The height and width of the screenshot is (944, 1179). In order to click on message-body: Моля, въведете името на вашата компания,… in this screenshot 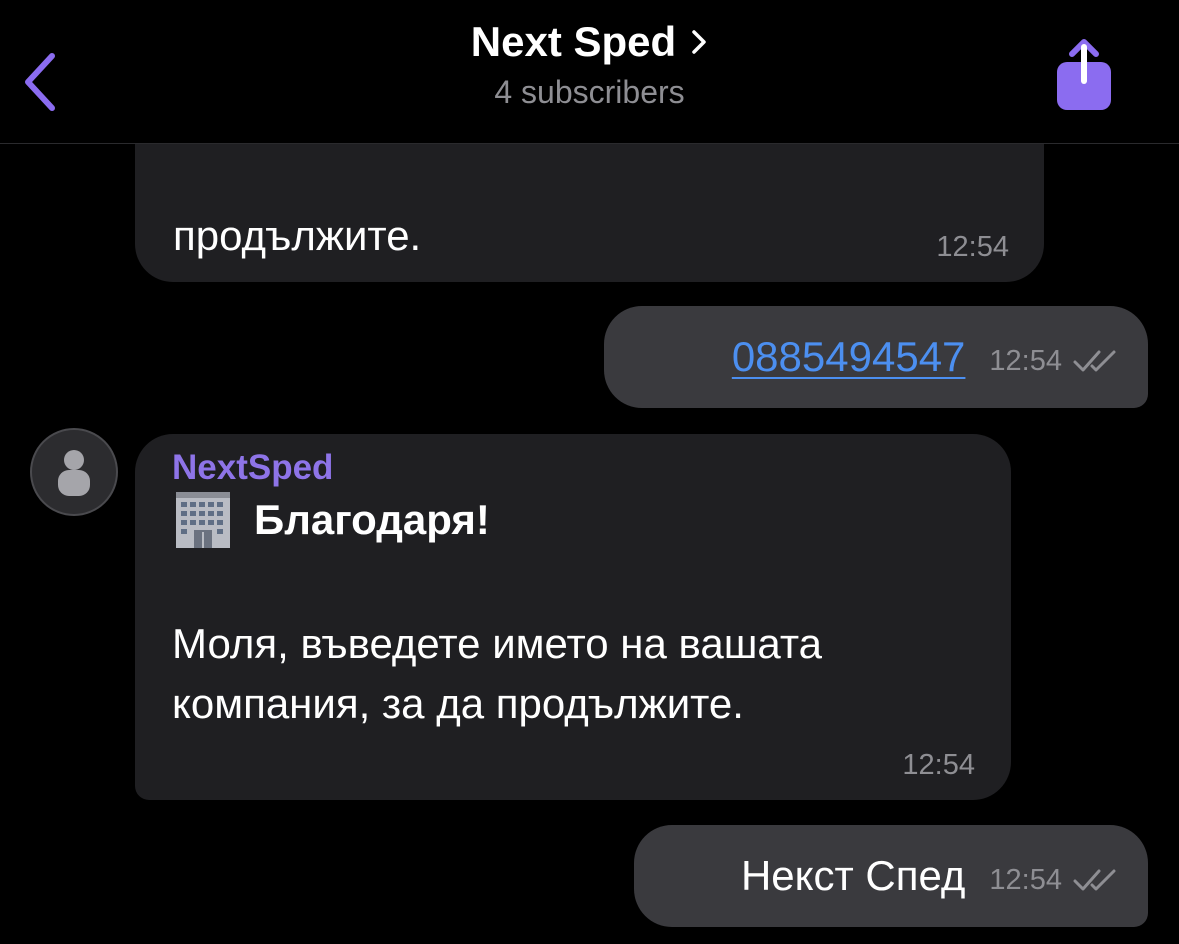, I will do `click(497, 673)`.